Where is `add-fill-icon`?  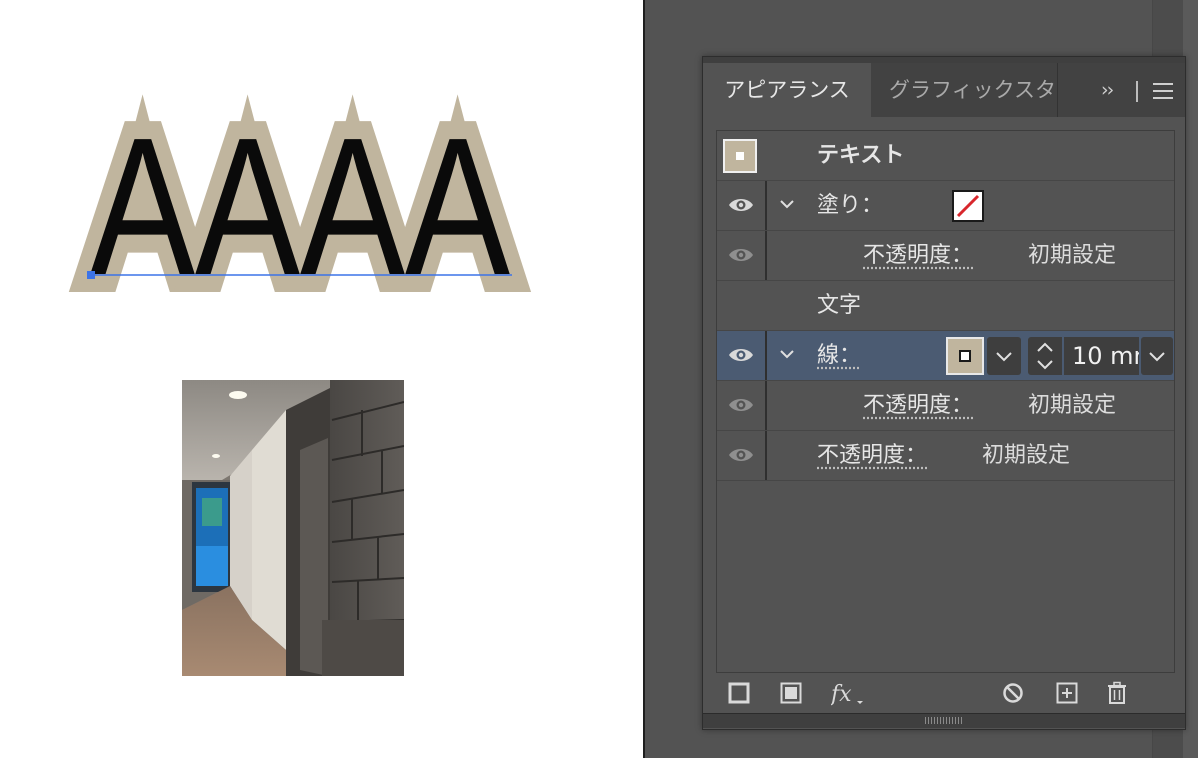 add-fill-icon is located at coordinates (791, 693).